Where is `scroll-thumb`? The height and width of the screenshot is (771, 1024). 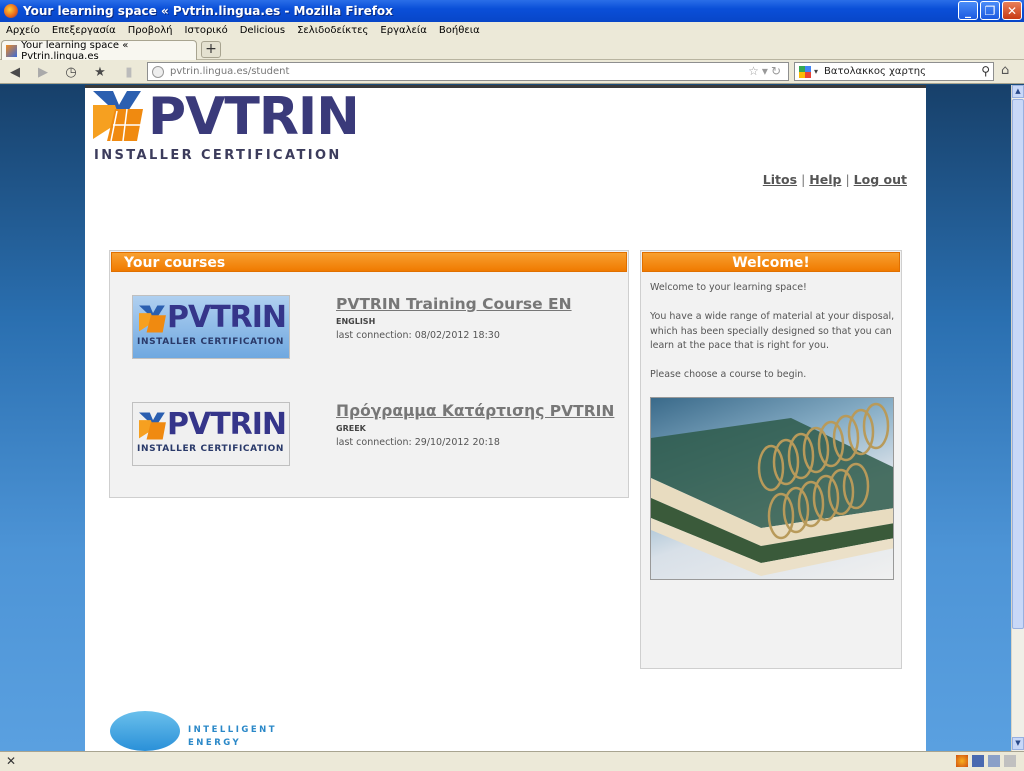 scroll-thumb is located at coordinates (1018, 364).